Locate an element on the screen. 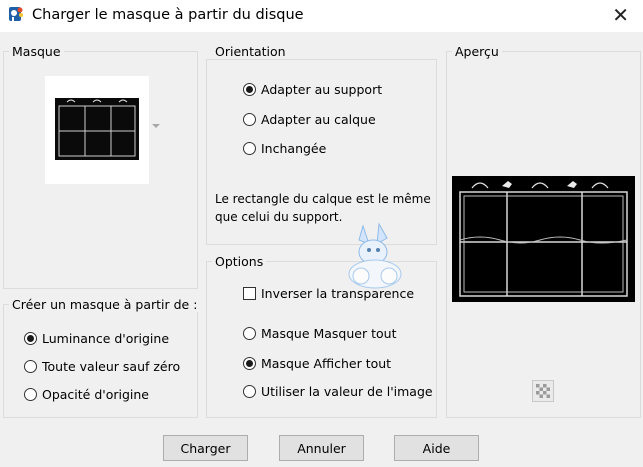 Image resolution: width=643 pixels, height=467 pixels. radio-opacite-origine: Opacité d'origine is located at coordinates (86, 394).